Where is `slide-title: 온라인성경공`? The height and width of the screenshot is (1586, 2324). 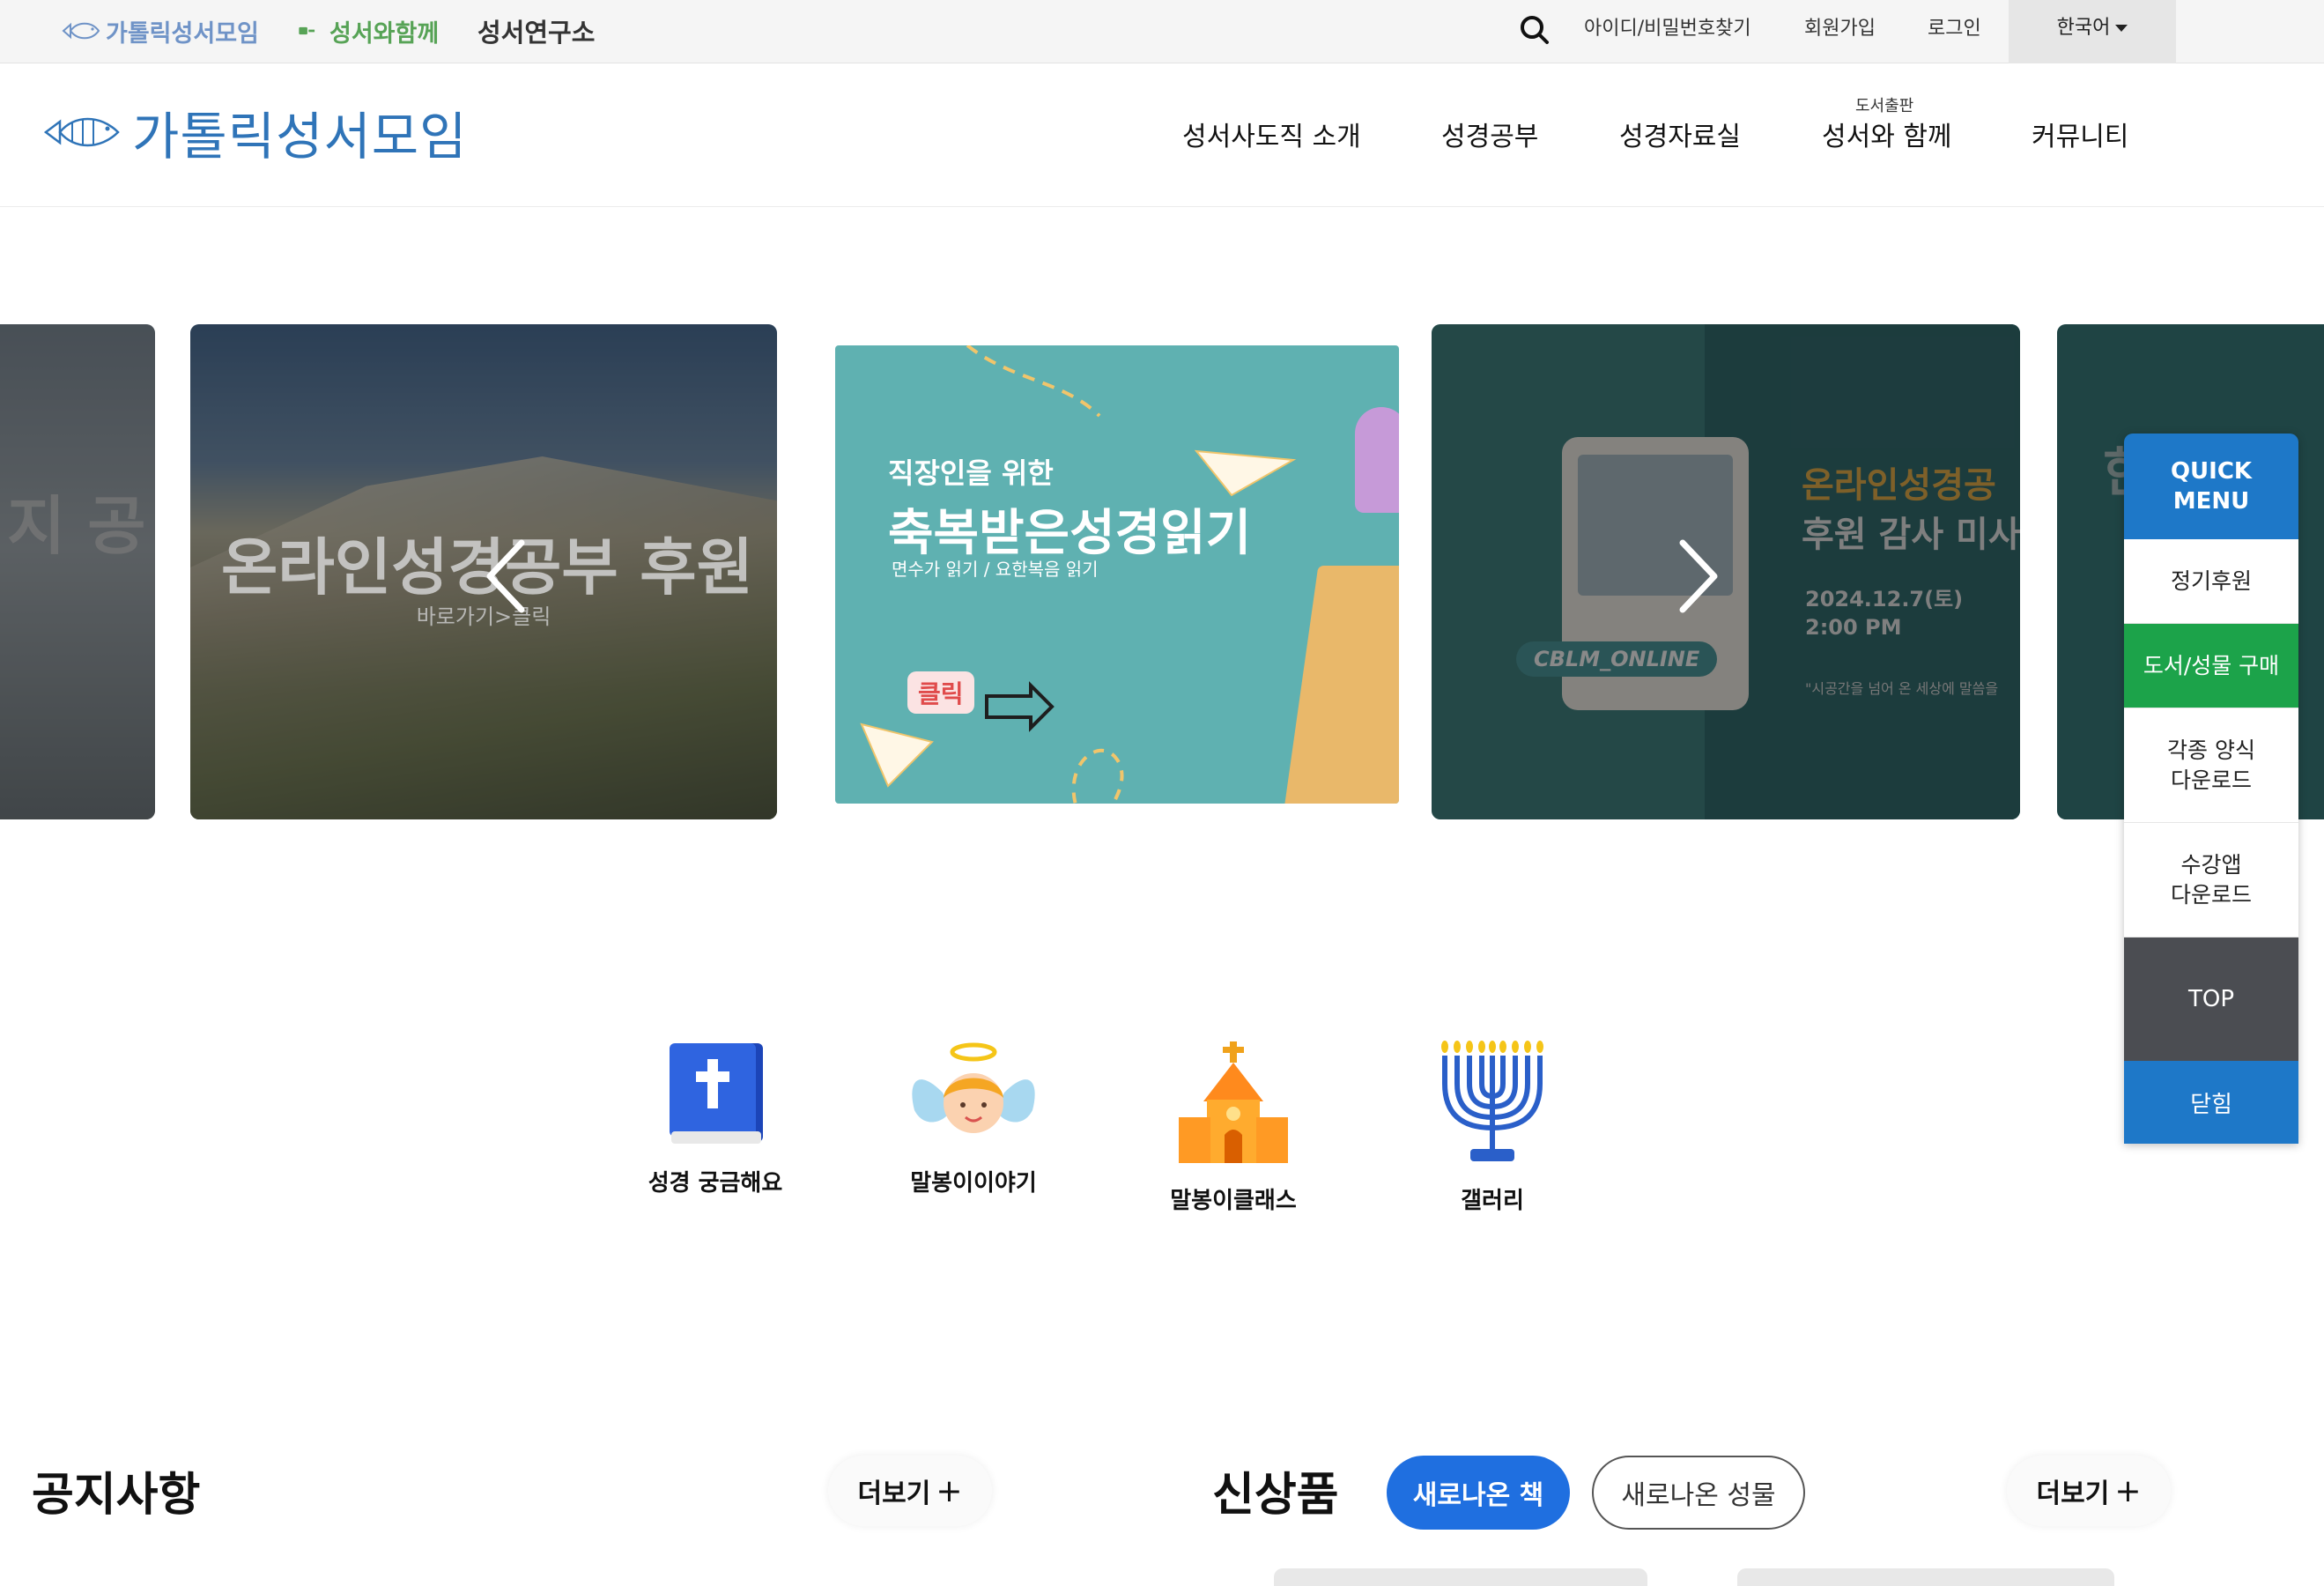
slide-title: 온라인성경공 is located at coordinates (1899, 485).